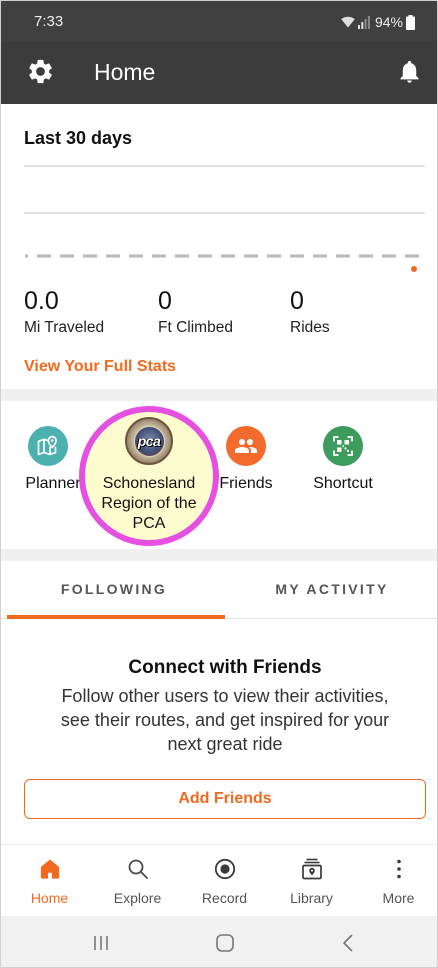  Describe the element at coordinates (116, 617) in the screenshot. I see `active-tab-indicator` at that location.